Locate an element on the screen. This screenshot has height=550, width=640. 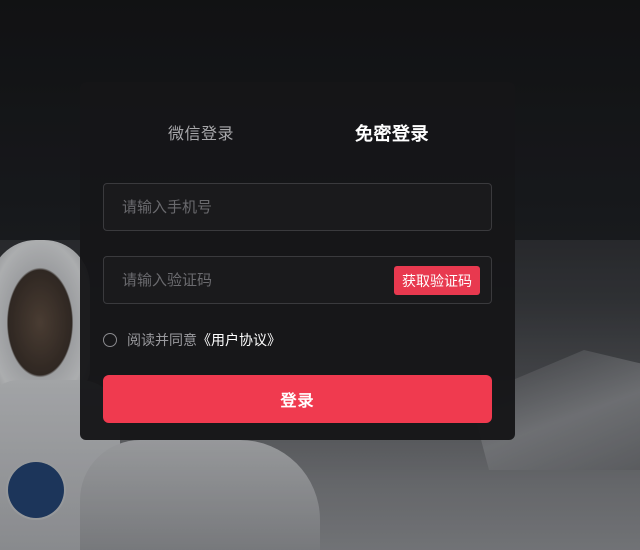
login-tabs: 微信登录 免密登录 is located at coordinates (297, 132).